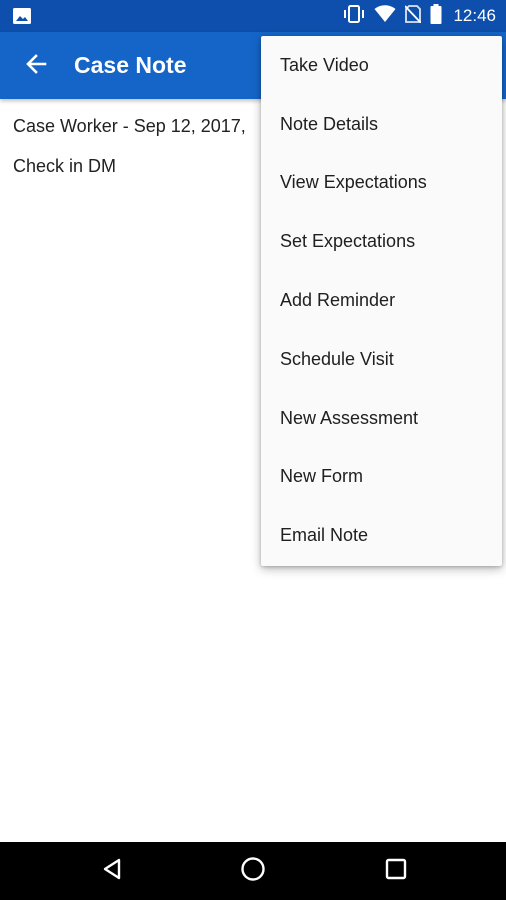 The height and width of the screenshot is (900, 506). Describe the element at coordinates (381, 477) in the screenshot. I see `menu-item-new-form: New Form` at that location.